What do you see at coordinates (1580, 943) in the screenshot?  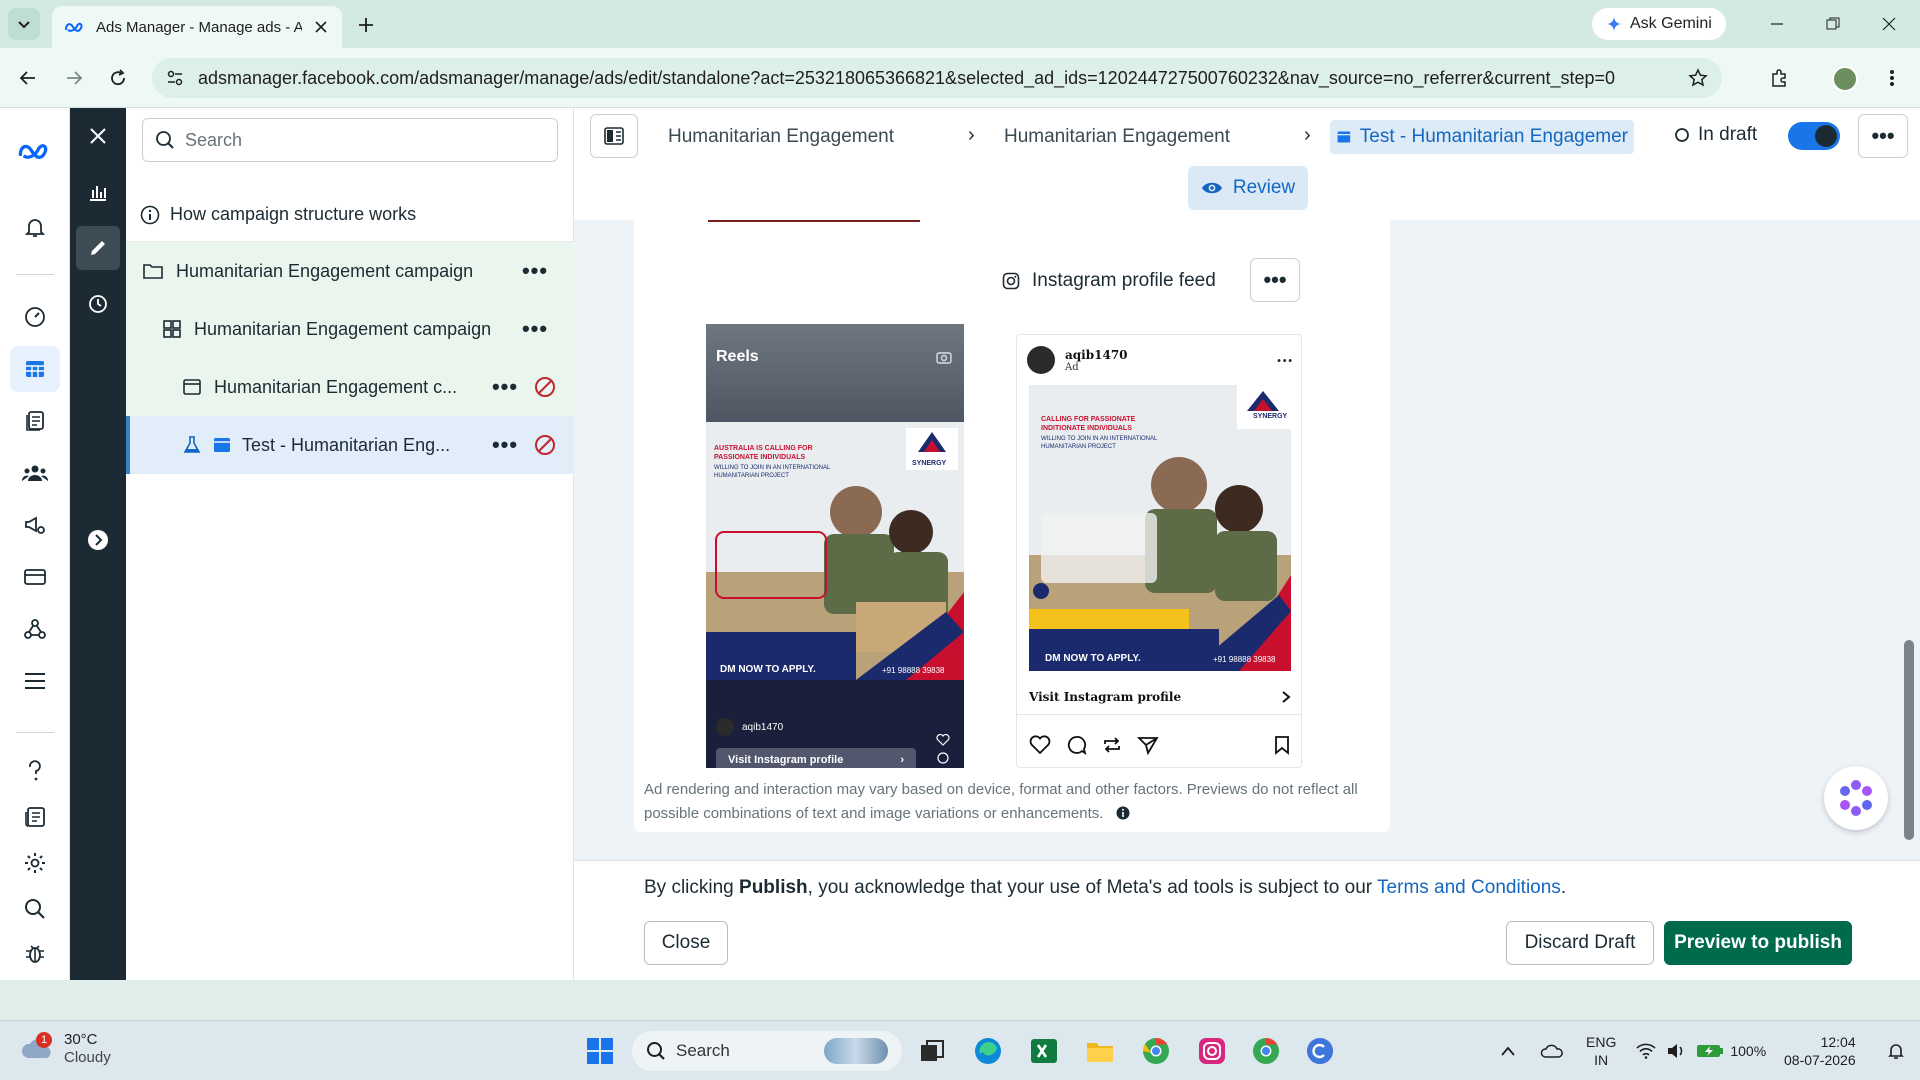 I see `discard-draft-button: Discard Draft` at bounding box center [1580, 943].